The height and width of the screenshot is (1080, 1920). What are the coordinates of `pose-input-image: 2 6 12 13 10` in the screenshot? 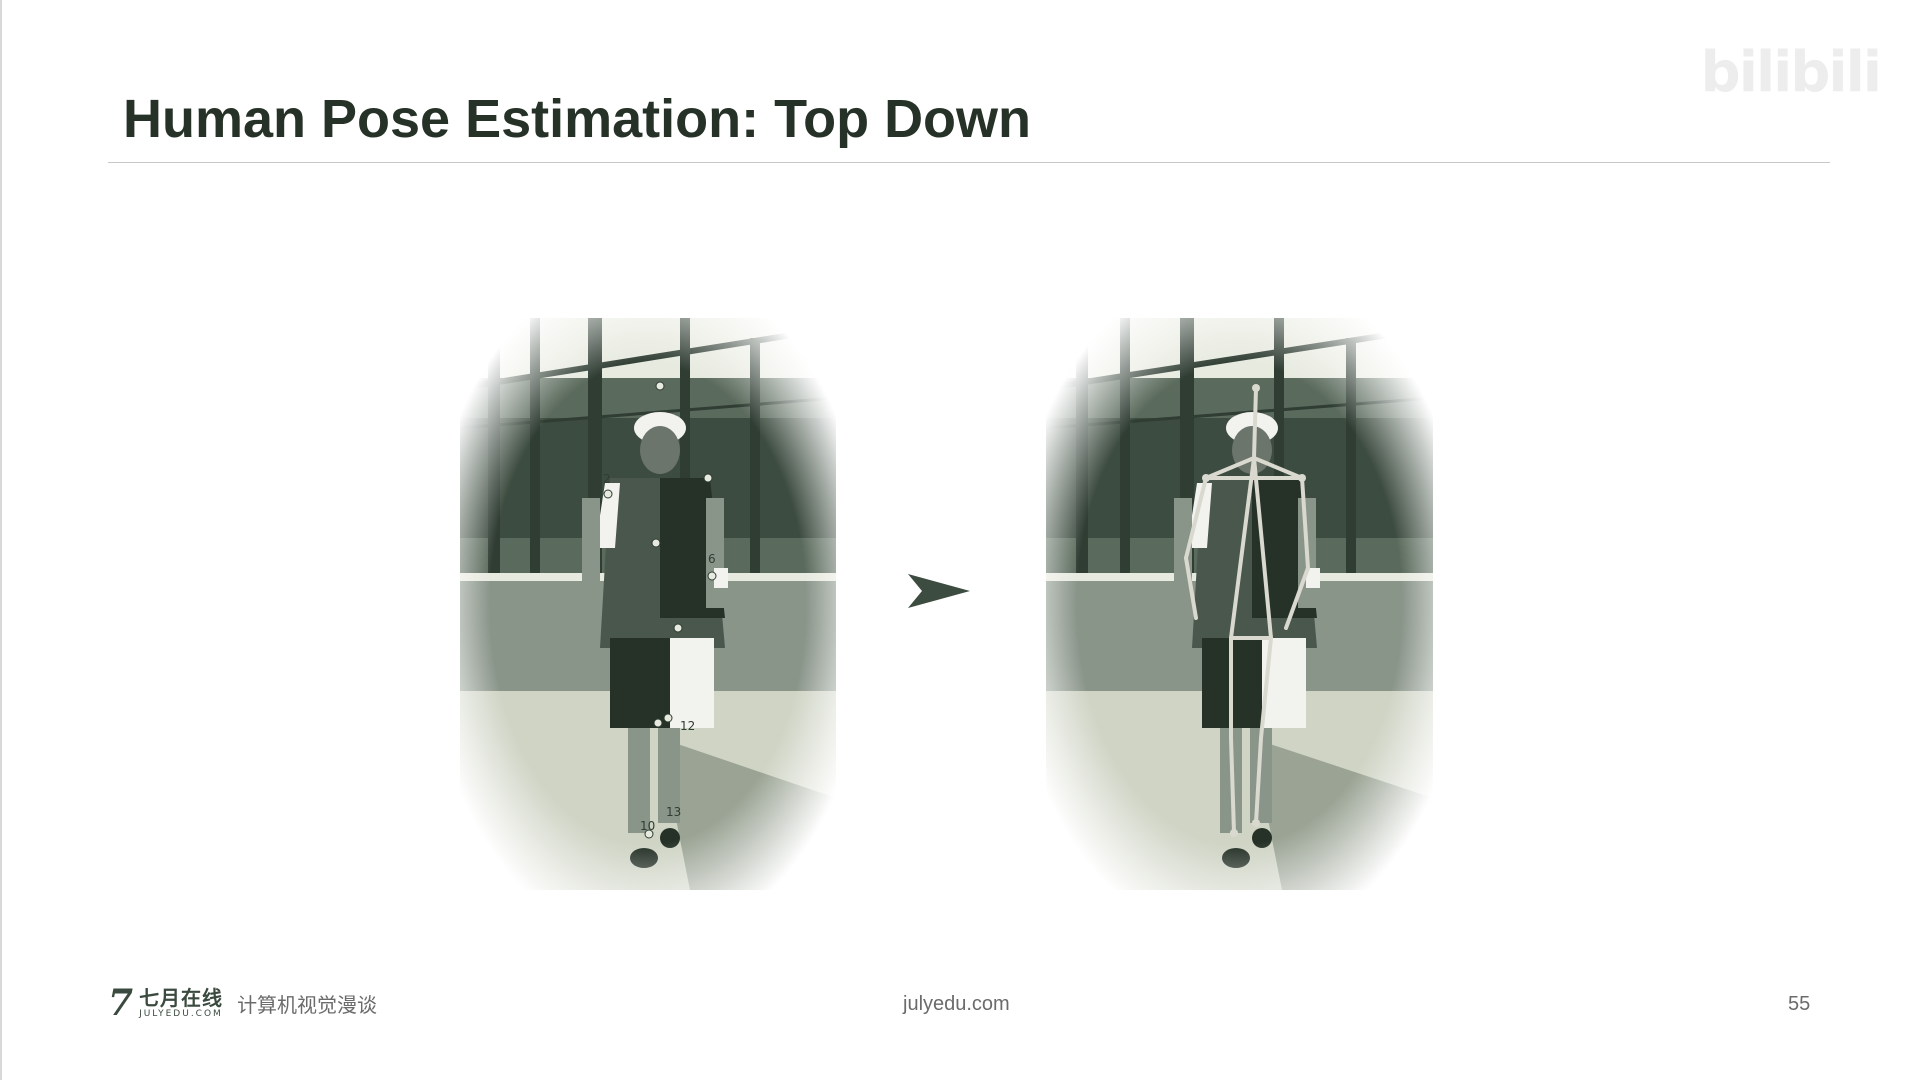 It's located at (648, 604).